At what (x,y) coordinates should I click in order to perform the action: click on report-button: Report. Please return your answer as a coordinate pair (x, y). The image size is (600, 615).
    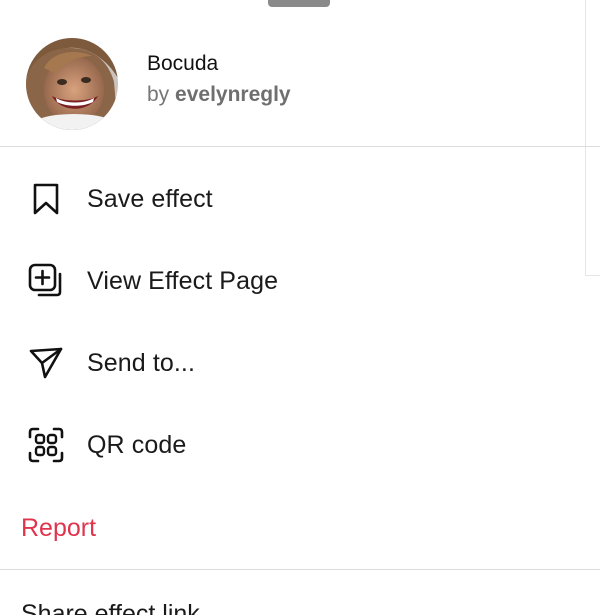
    Looking at the image, I should click on (300, 528).